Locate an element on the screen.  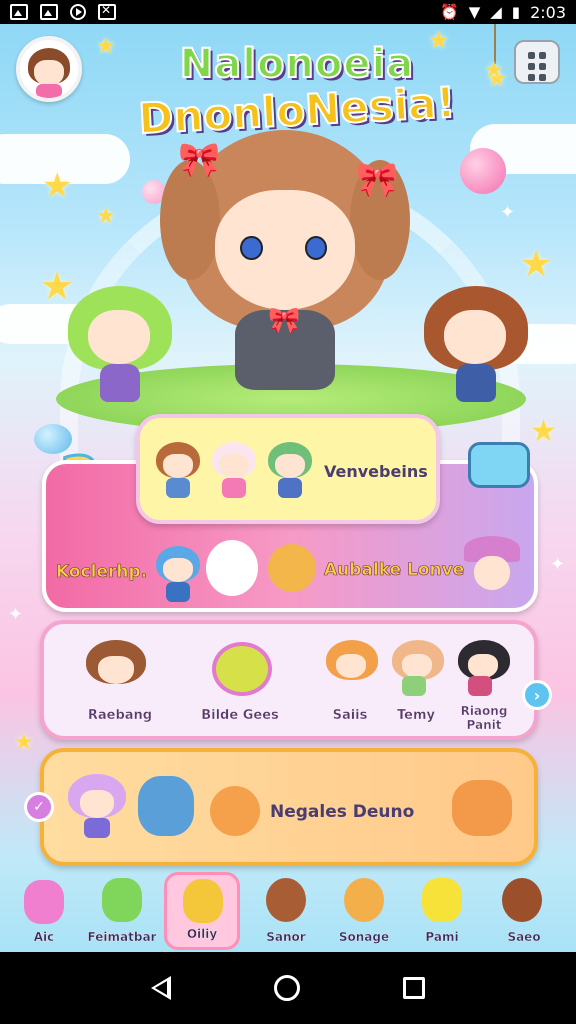
bear-icon is located at coordinates (292, 568).